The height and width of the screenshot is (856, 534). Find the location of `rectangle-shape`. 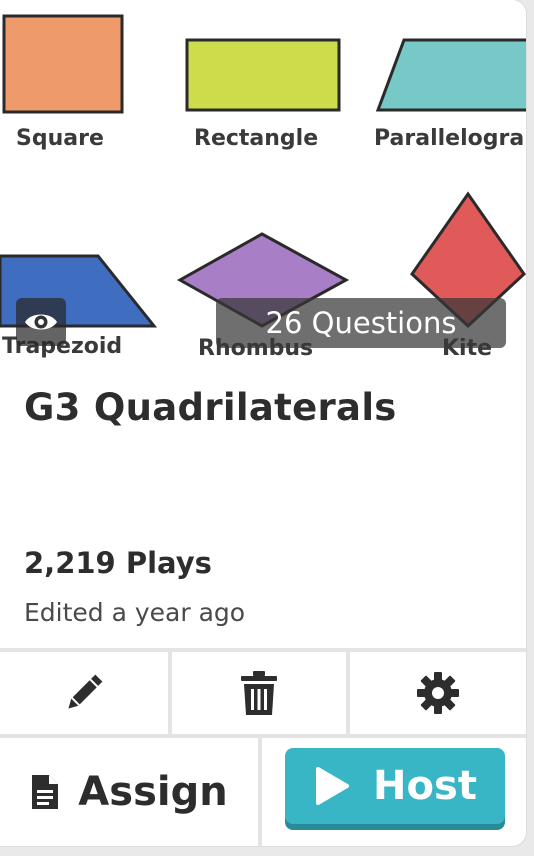

rectangle-shape is located at coordinates (263, 75).